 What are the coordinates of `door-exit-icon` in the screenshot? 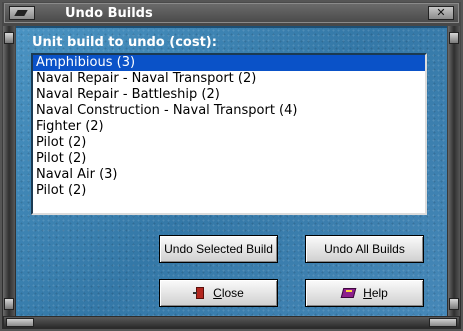 It's located at (200, 293).